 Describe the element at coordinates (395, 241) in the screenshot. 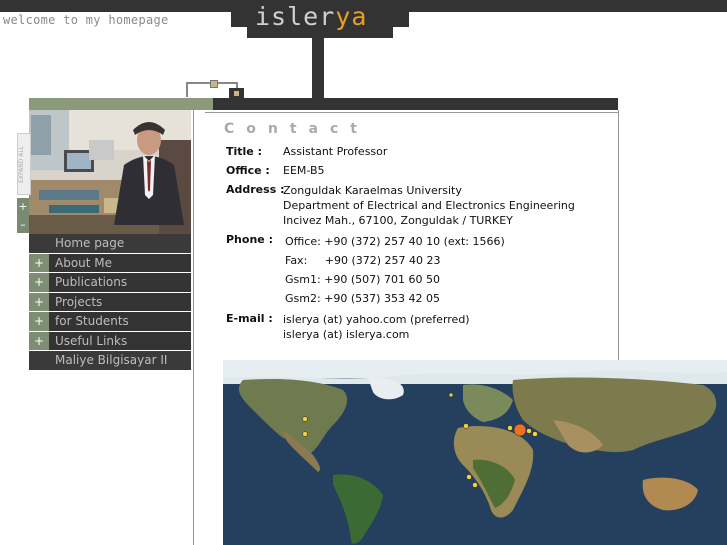

I see `phone-line: Office: +90 (372) 257 40 10 (ext: 1566)` at that location.